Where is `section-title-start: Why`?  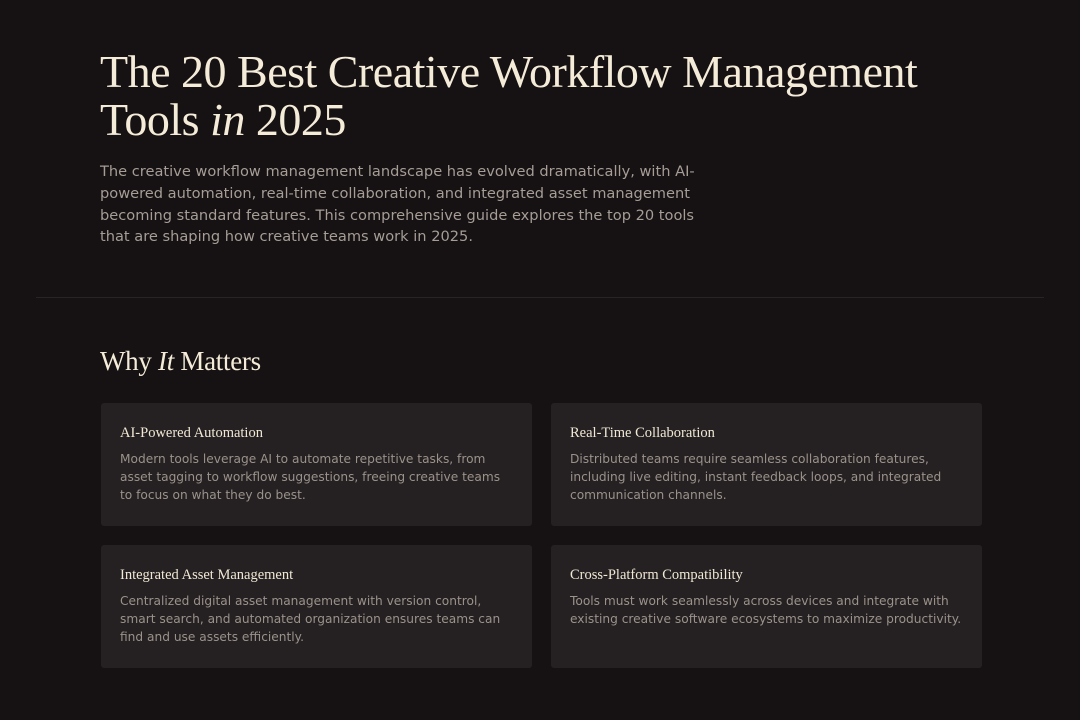 section-title-start: Why is located at coordinates (129, 361).